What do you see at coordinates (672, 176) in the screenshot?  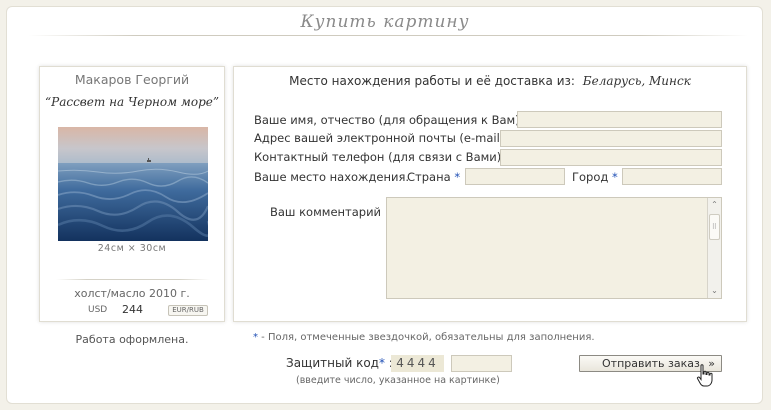 I see `city-input` at bounding box center [672, 176].